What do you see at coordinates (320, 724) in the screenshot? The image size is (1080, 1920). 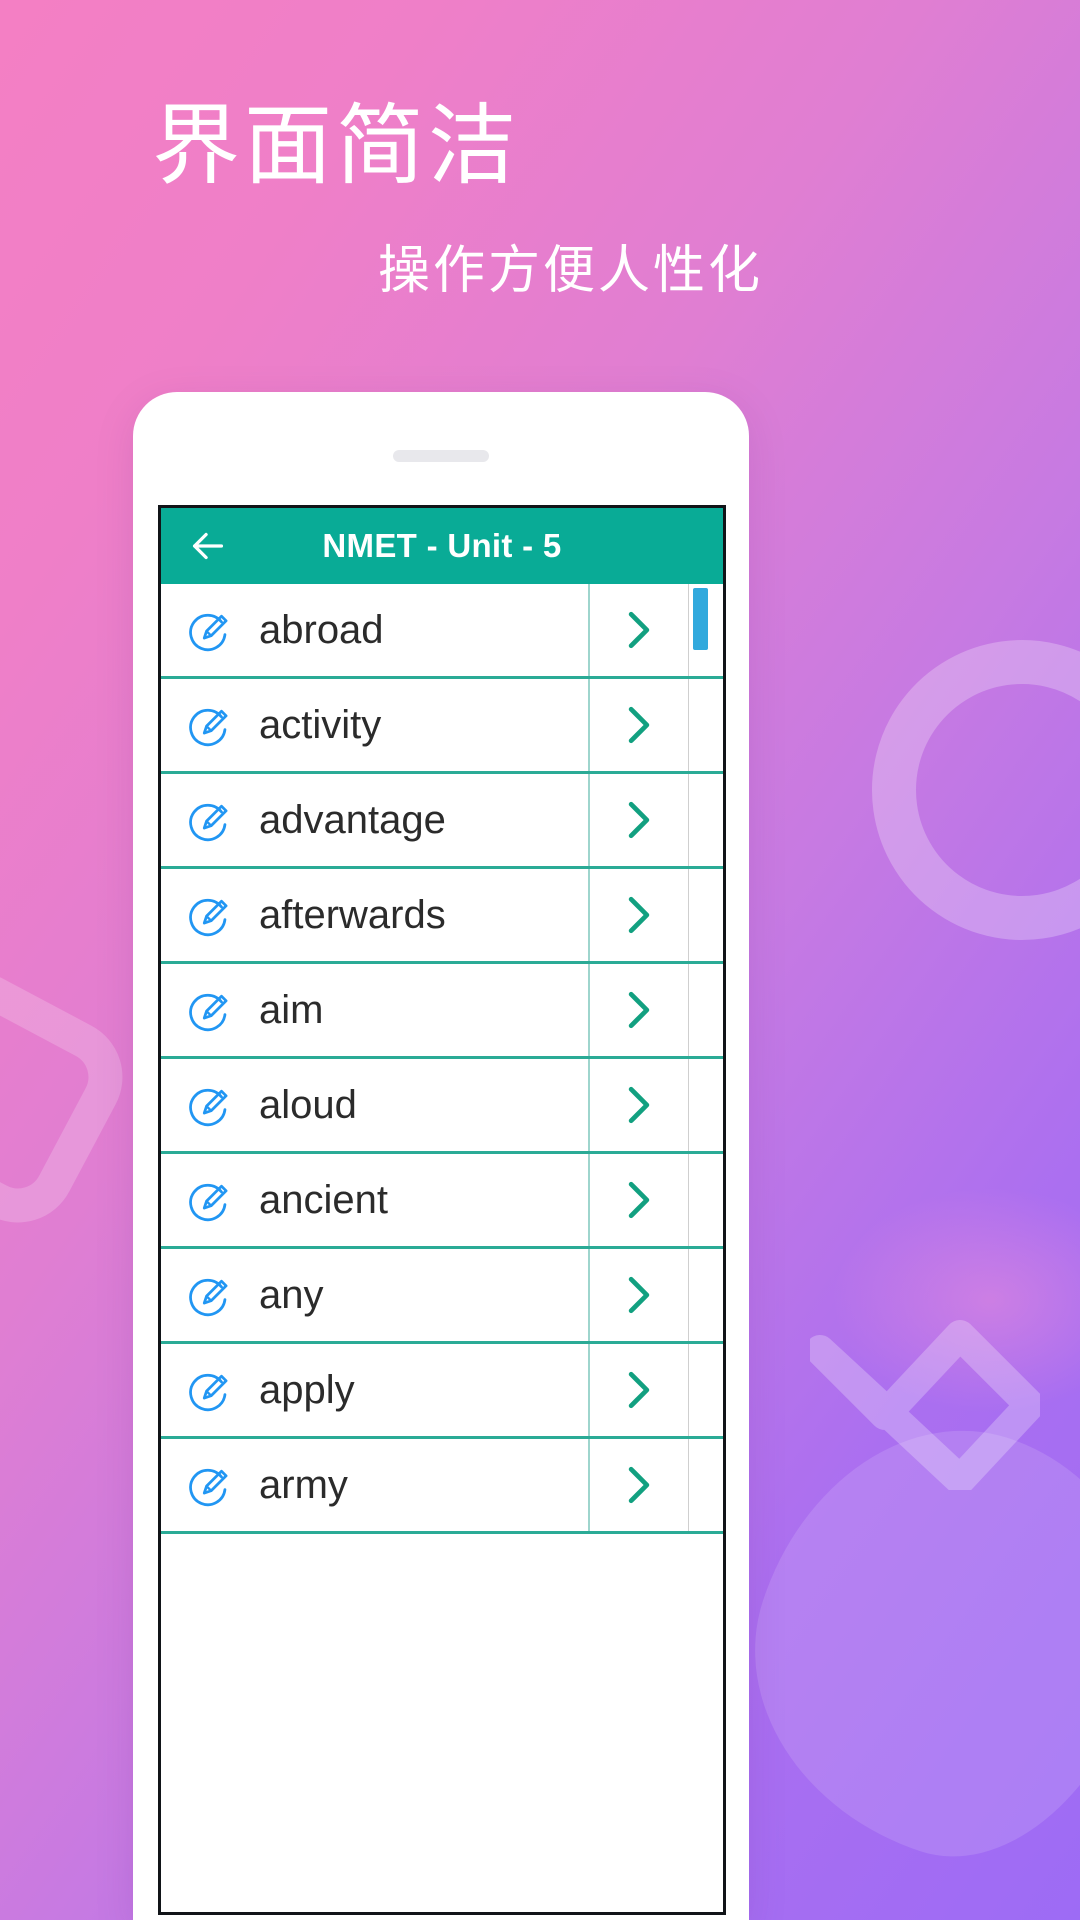 I see `list-item-label: activity` at bounding box center [320, 724].